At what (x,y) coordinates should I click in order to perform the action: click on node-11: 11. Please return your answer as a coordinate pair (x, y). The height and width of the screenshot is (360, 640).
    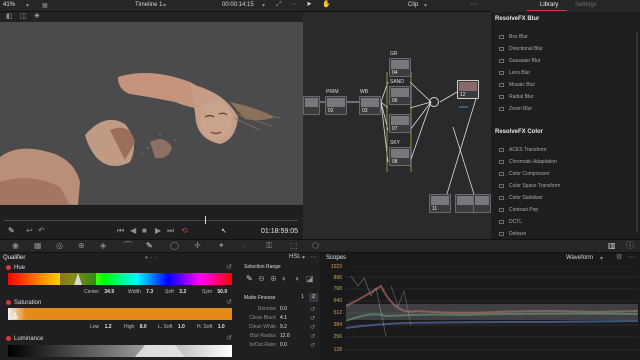
    Looking at the image, I should click on (440, 203).